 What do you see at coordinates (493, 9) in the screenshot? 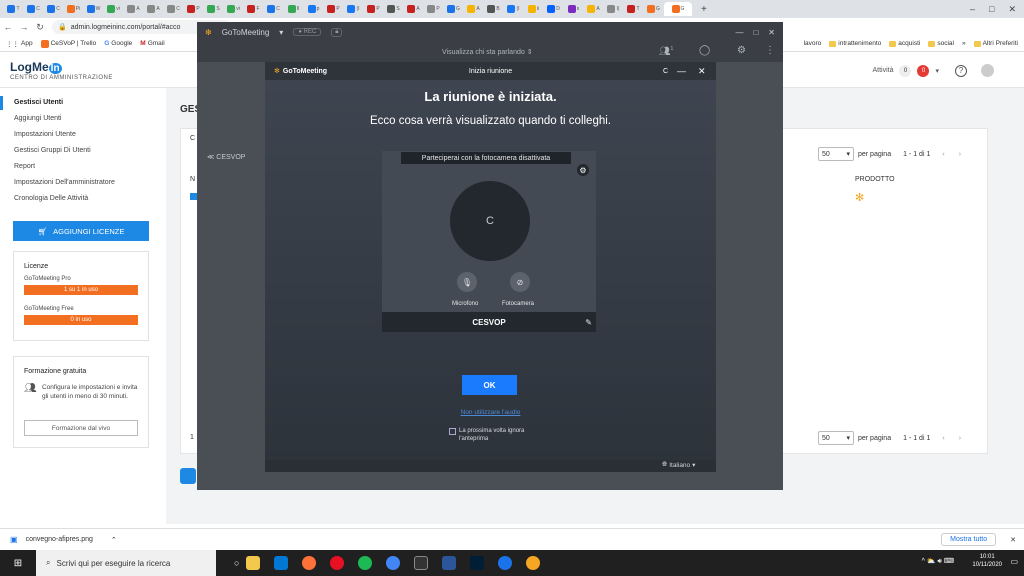
I see `browser-tab: B` at bounding box center [493, 9].